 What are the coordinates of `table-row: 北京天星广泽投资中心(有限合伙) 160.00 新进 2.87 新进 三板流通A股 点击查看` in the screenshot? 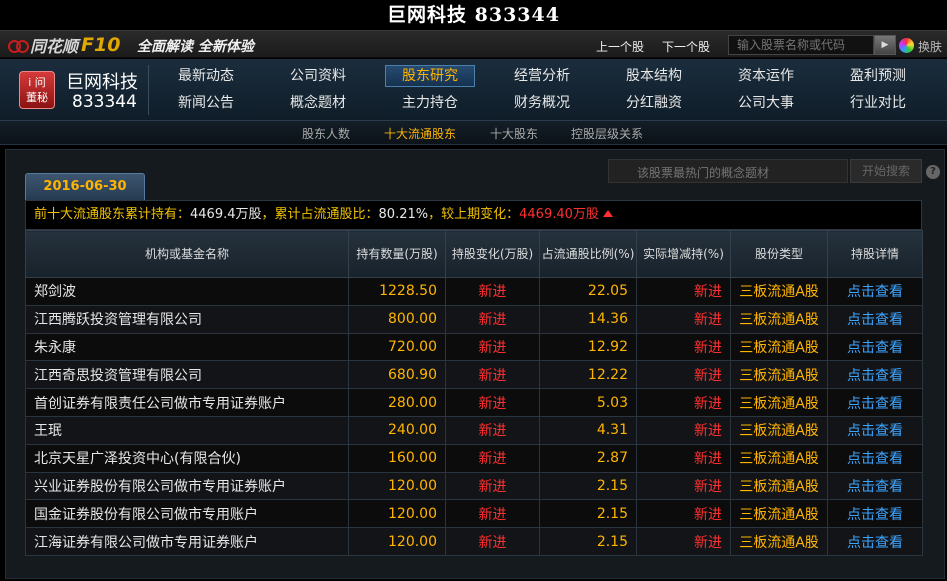 It's located at (474, 458).